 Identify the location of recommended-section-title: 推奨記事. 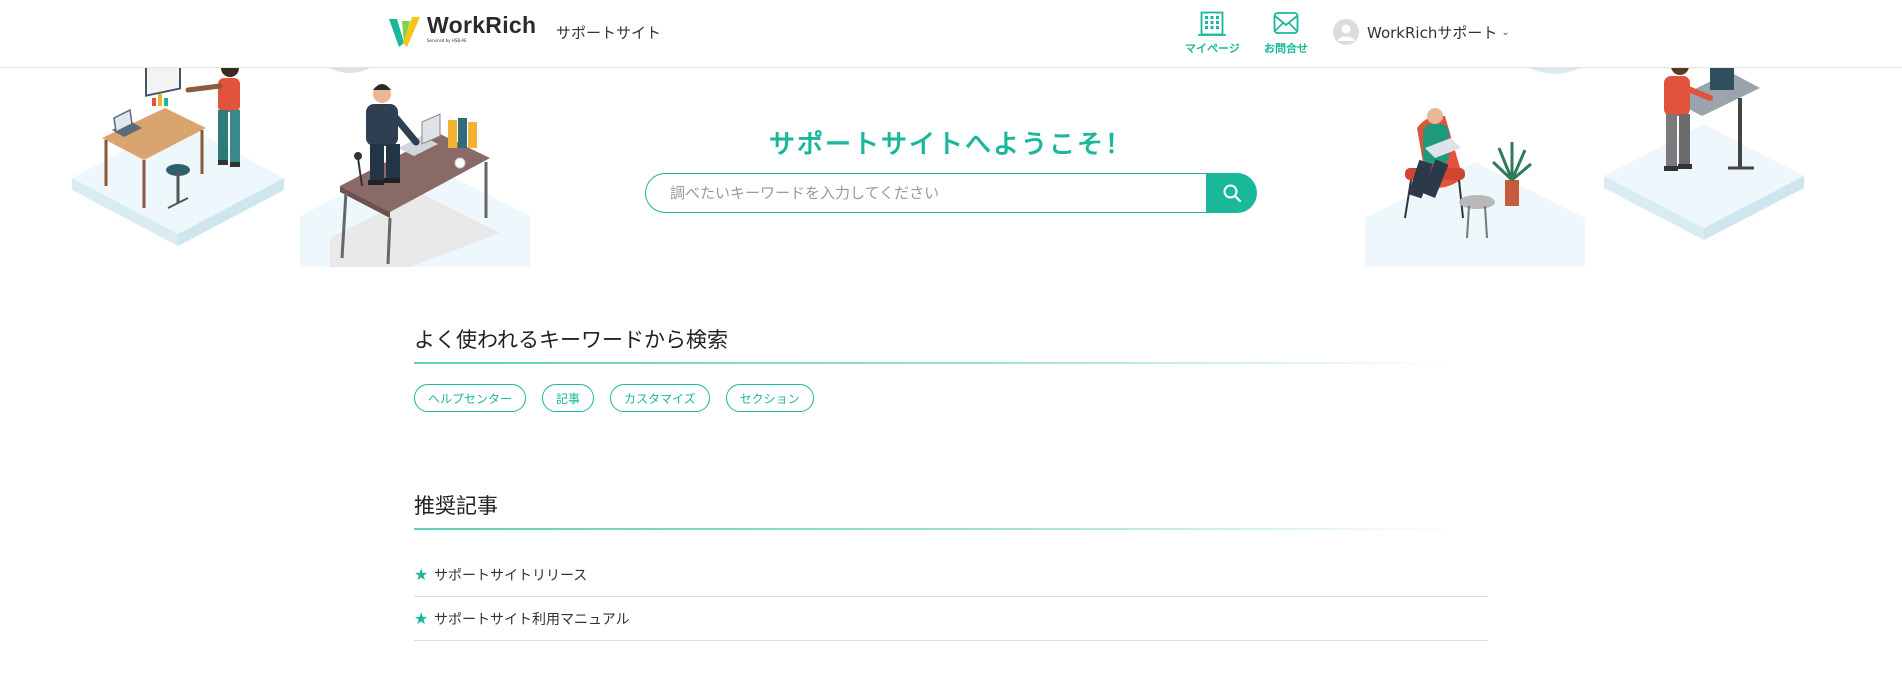
(456, 506).